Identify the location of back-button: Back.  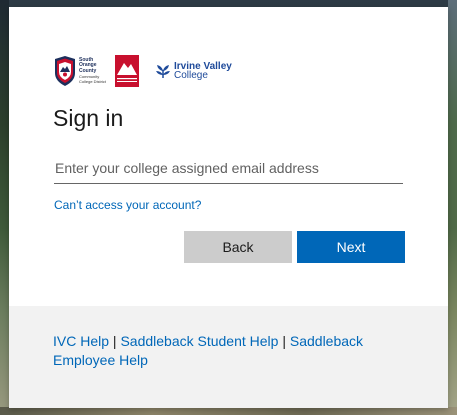
(238, 247).